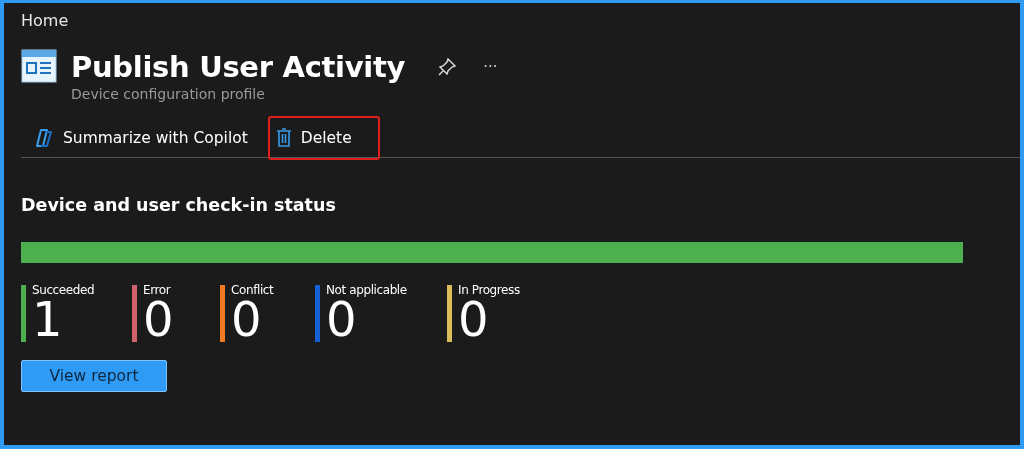 This screenshot has height=449, width=1024. I want to click on status-label: In Progress, so click(489, 290).